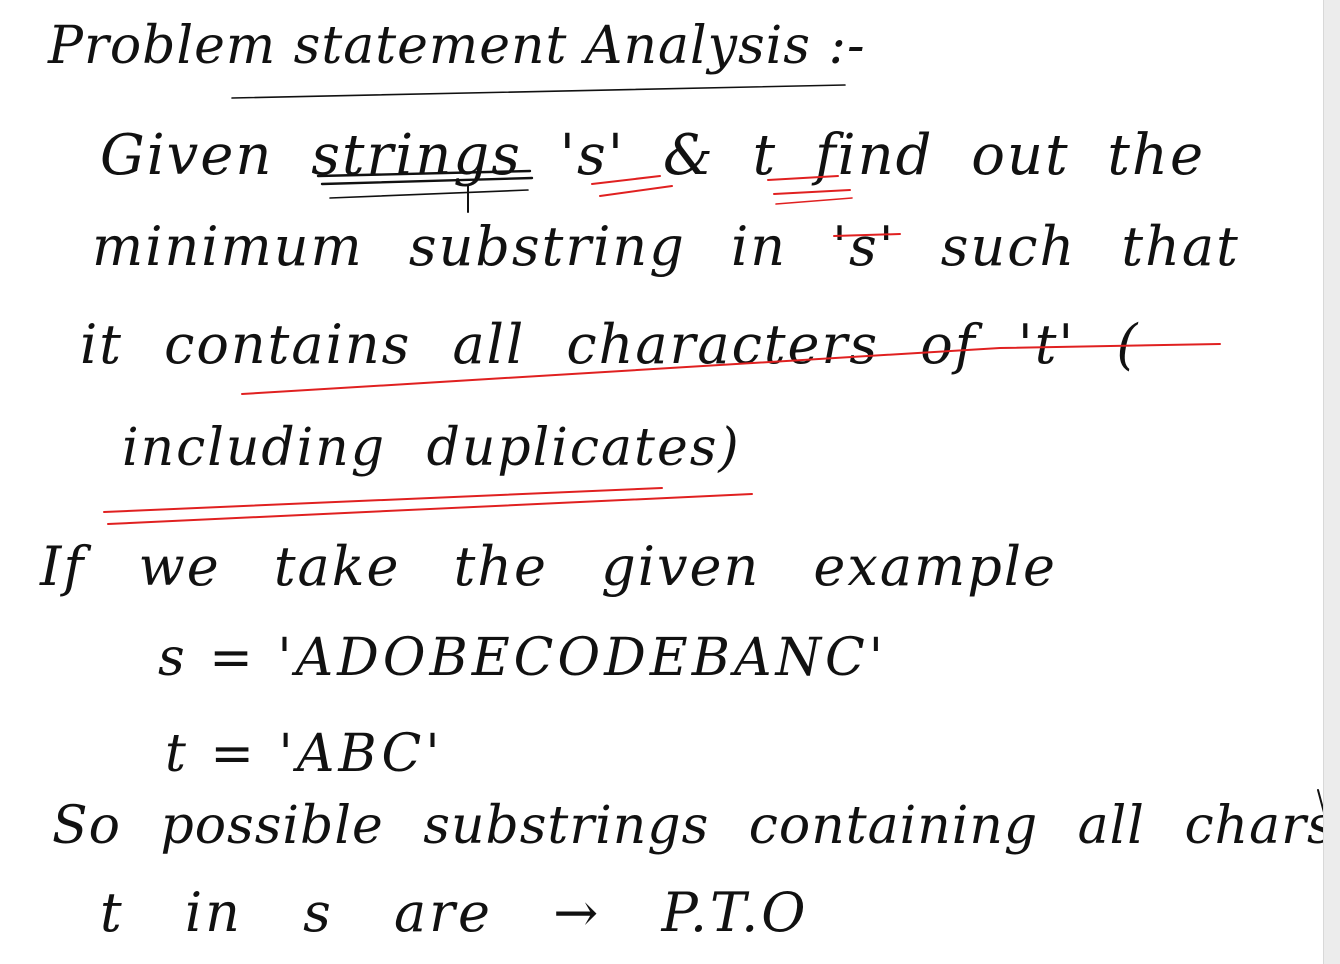  What do you see at coordinates (457, 46) in the screenshot?
I see `note-title: Problem statement Analysis :-` at bounding box center [457, 46].